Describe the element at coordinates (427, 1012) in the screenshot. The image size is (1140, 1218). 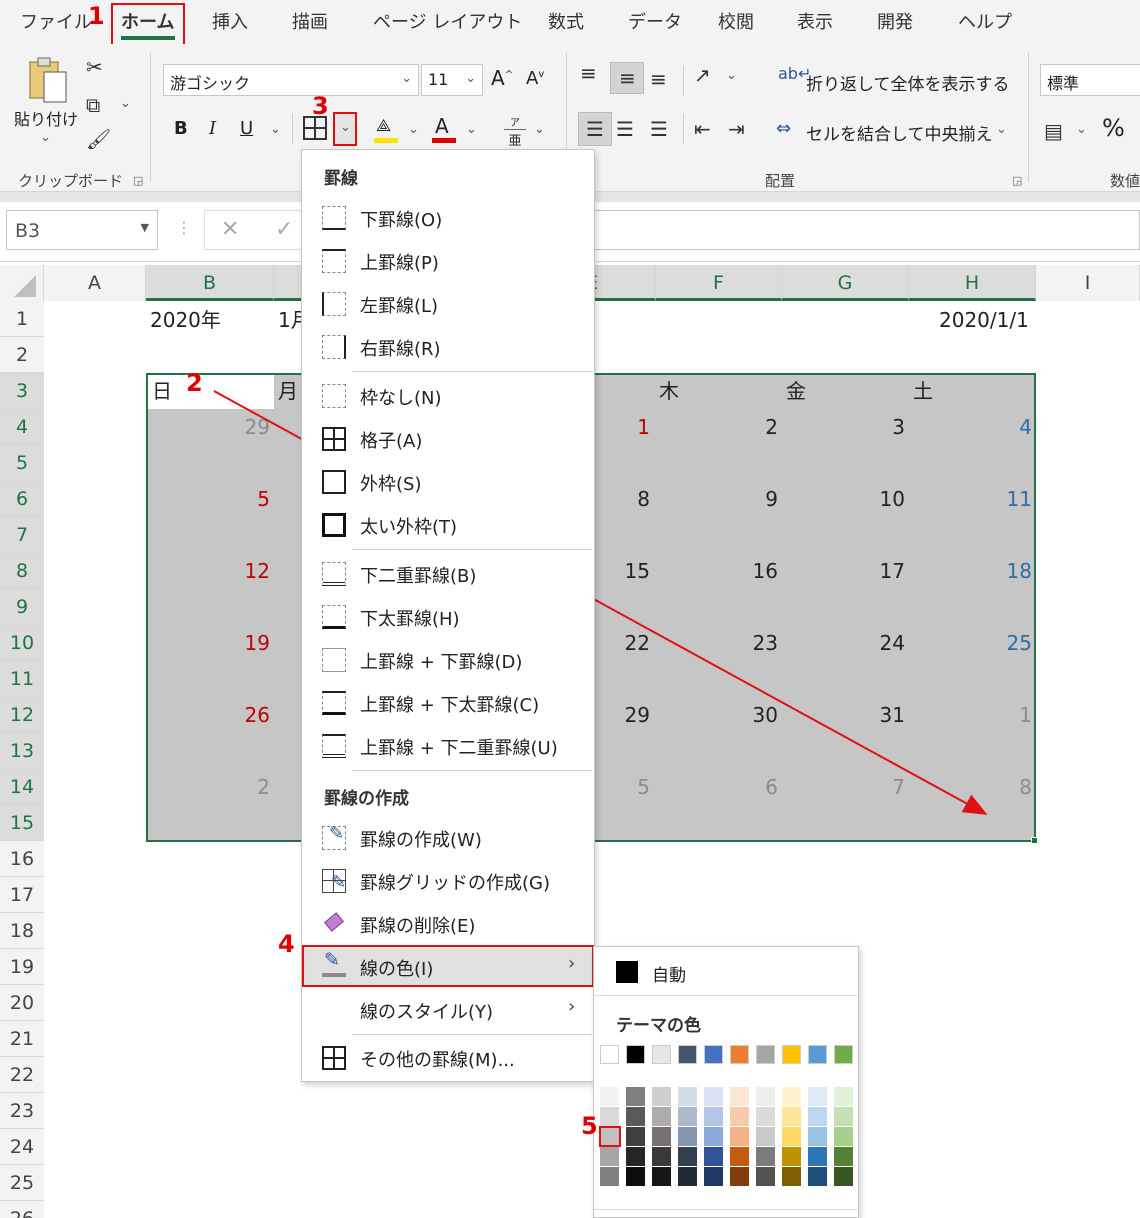
I see `menu-item-label: 線のスタイル(Y)` at that location.